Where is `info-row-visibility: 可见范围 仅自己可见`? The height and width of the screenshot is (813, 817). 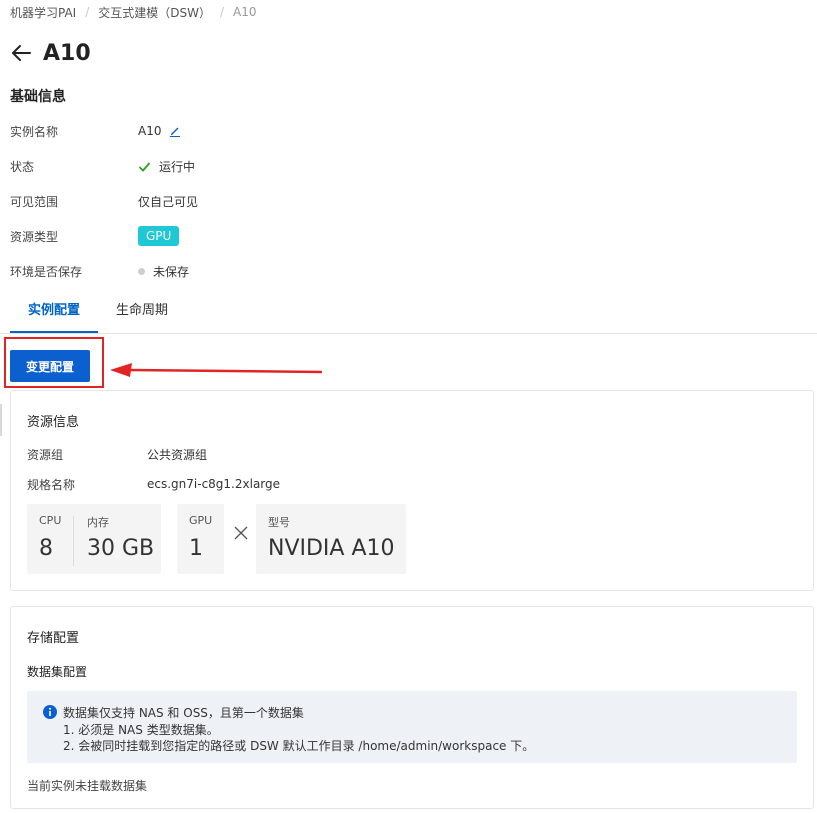
info-row-visibility: 可见范围 仅自己可见 is located at coordinates (104, 201).